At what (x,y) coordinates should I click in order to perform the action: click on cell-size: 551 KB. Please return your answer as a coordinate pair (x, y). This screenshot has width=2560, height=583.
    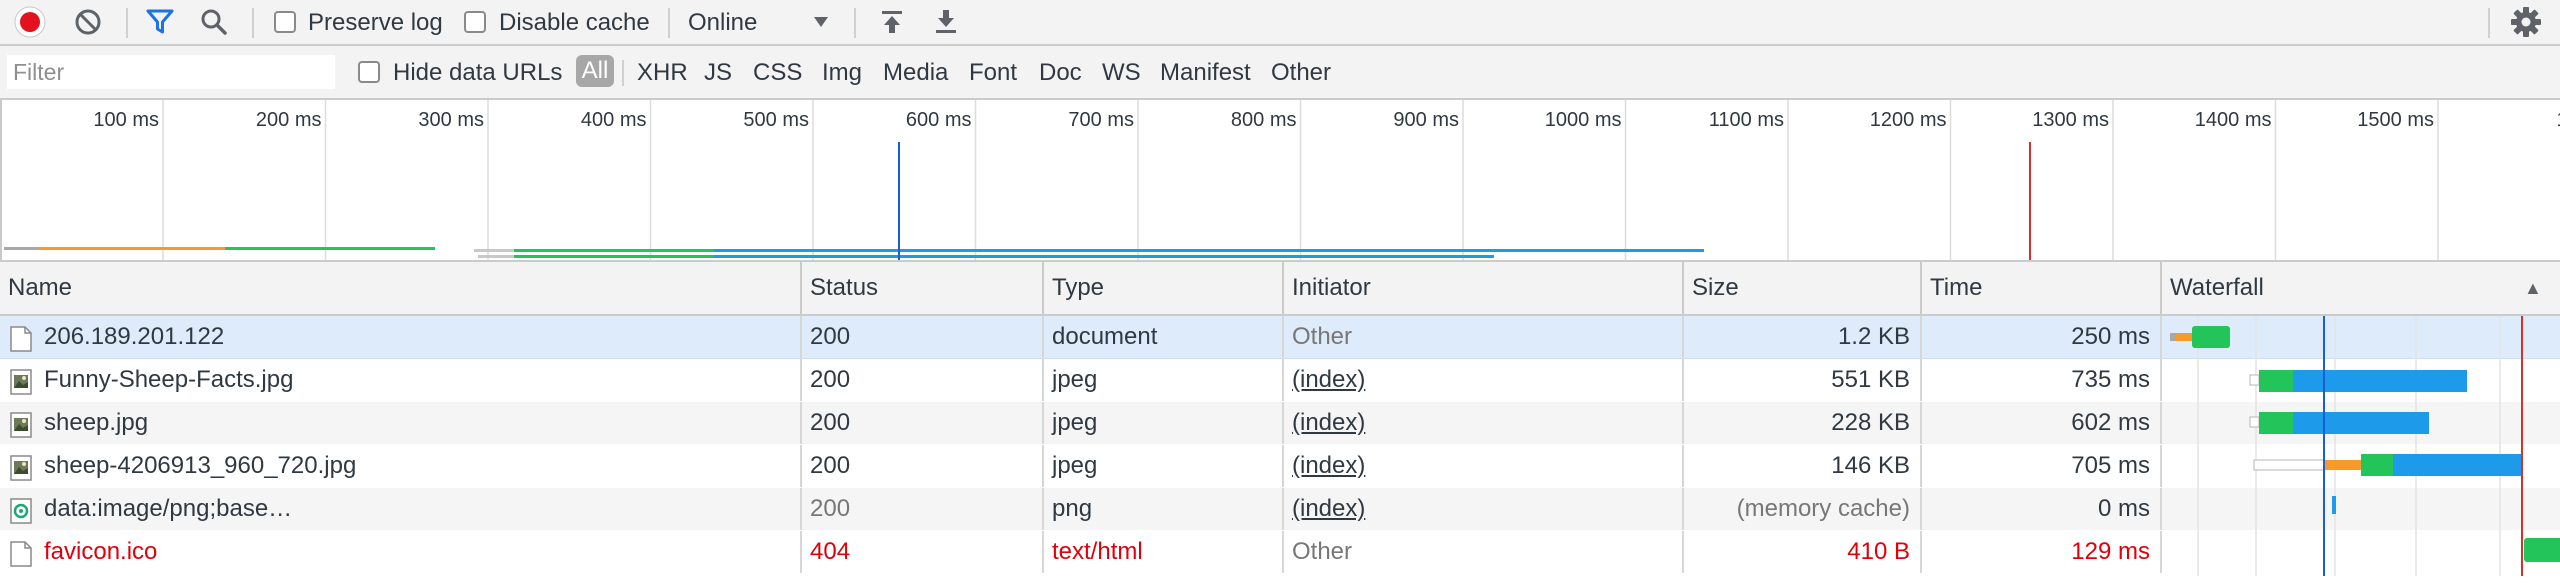
    Looking at the image, I should click on (1803, 380).